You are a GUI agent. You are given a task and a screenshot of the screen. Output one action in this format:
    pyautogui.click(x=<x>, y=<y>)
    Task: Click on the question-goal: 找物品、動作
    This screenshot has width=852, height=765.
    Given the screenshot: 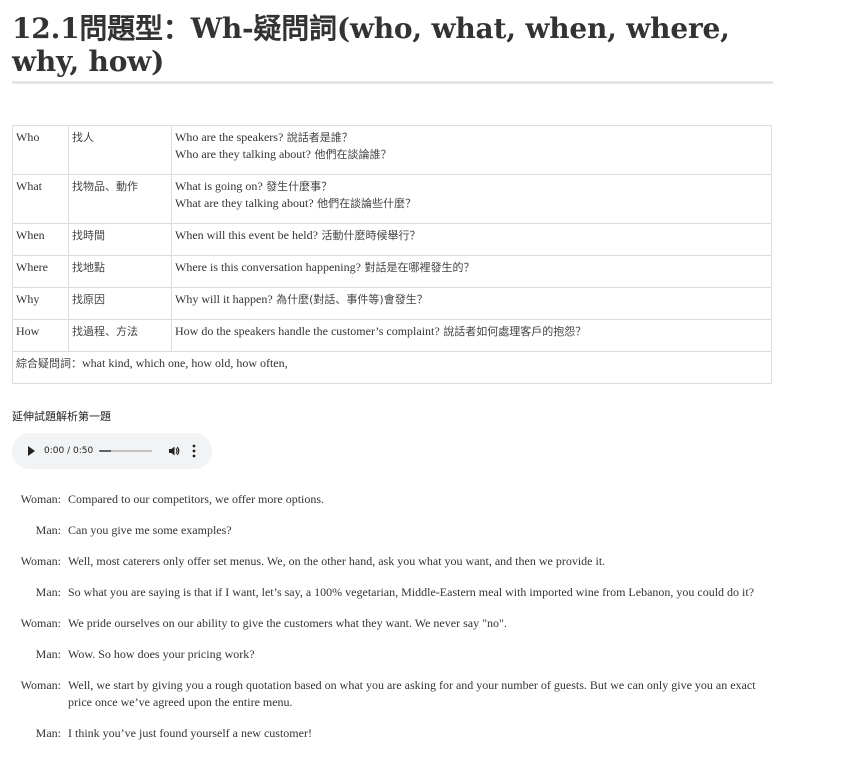 What is the action you would take?
    pyautogui.click(x=120, y=199)
    